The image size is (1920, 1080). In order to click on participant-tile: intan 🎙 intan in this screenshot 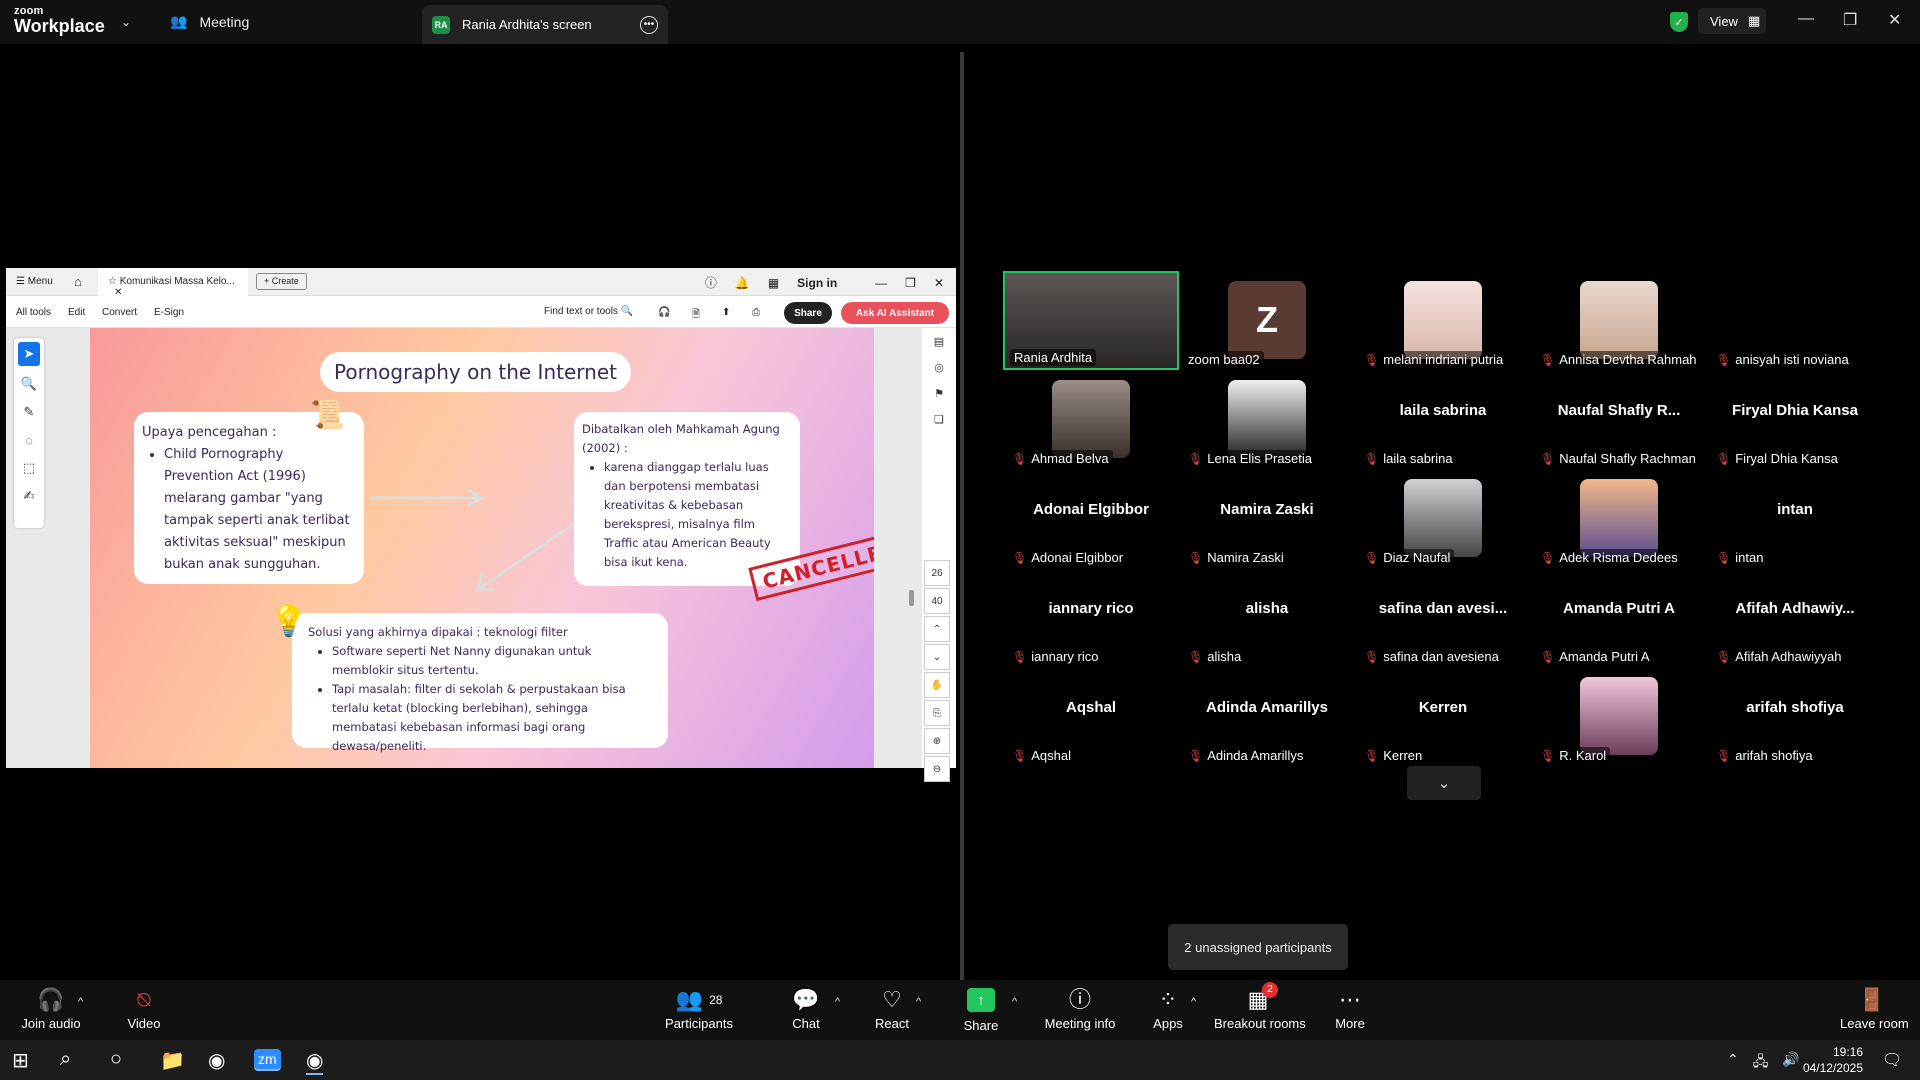, I will do `click(1795, 518)`.